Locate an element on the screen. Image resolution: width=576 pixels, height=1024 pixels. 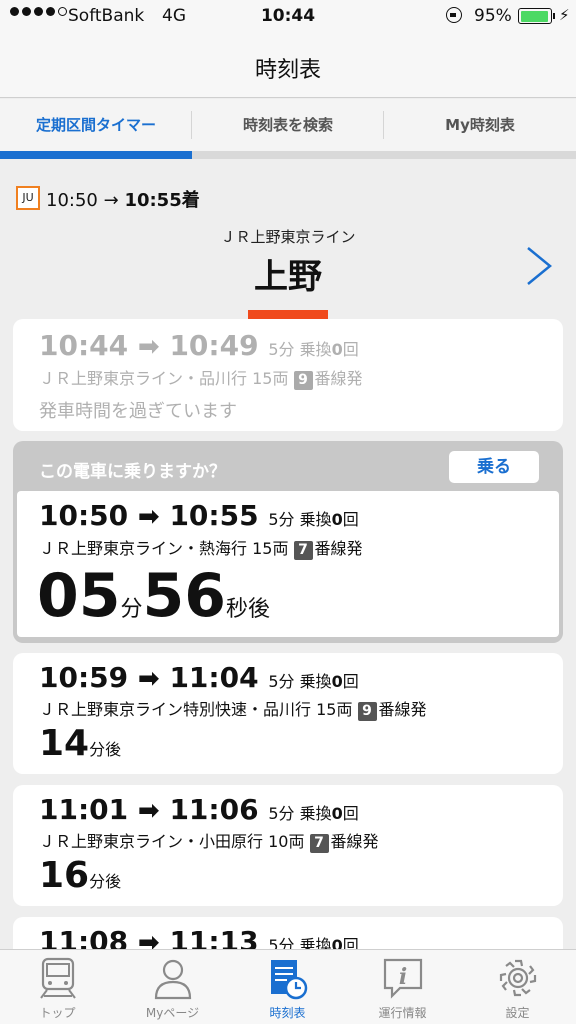
depart-time: 10:44 is located at coordinates (84, 345).